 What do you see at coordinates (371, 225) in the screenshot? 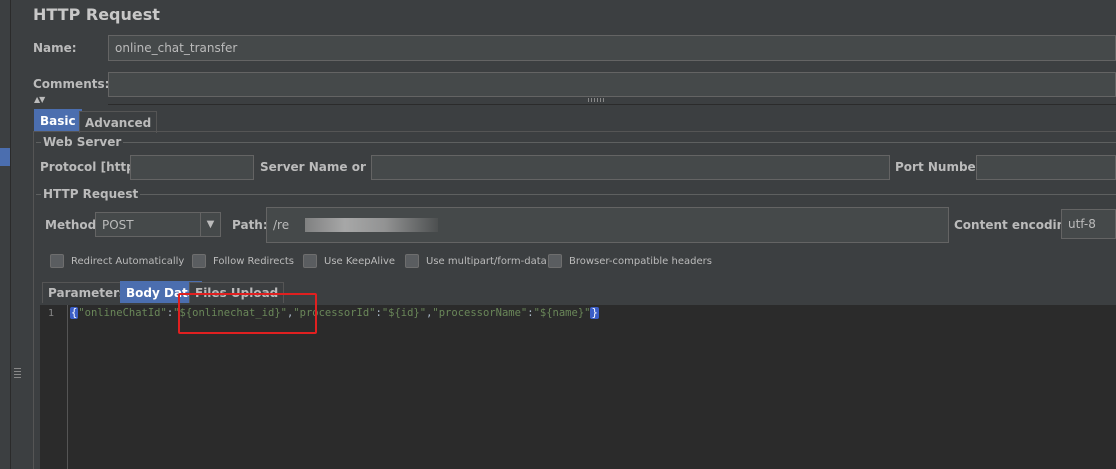
I see `redacted-path-blur` at bounding box center [371, 225].